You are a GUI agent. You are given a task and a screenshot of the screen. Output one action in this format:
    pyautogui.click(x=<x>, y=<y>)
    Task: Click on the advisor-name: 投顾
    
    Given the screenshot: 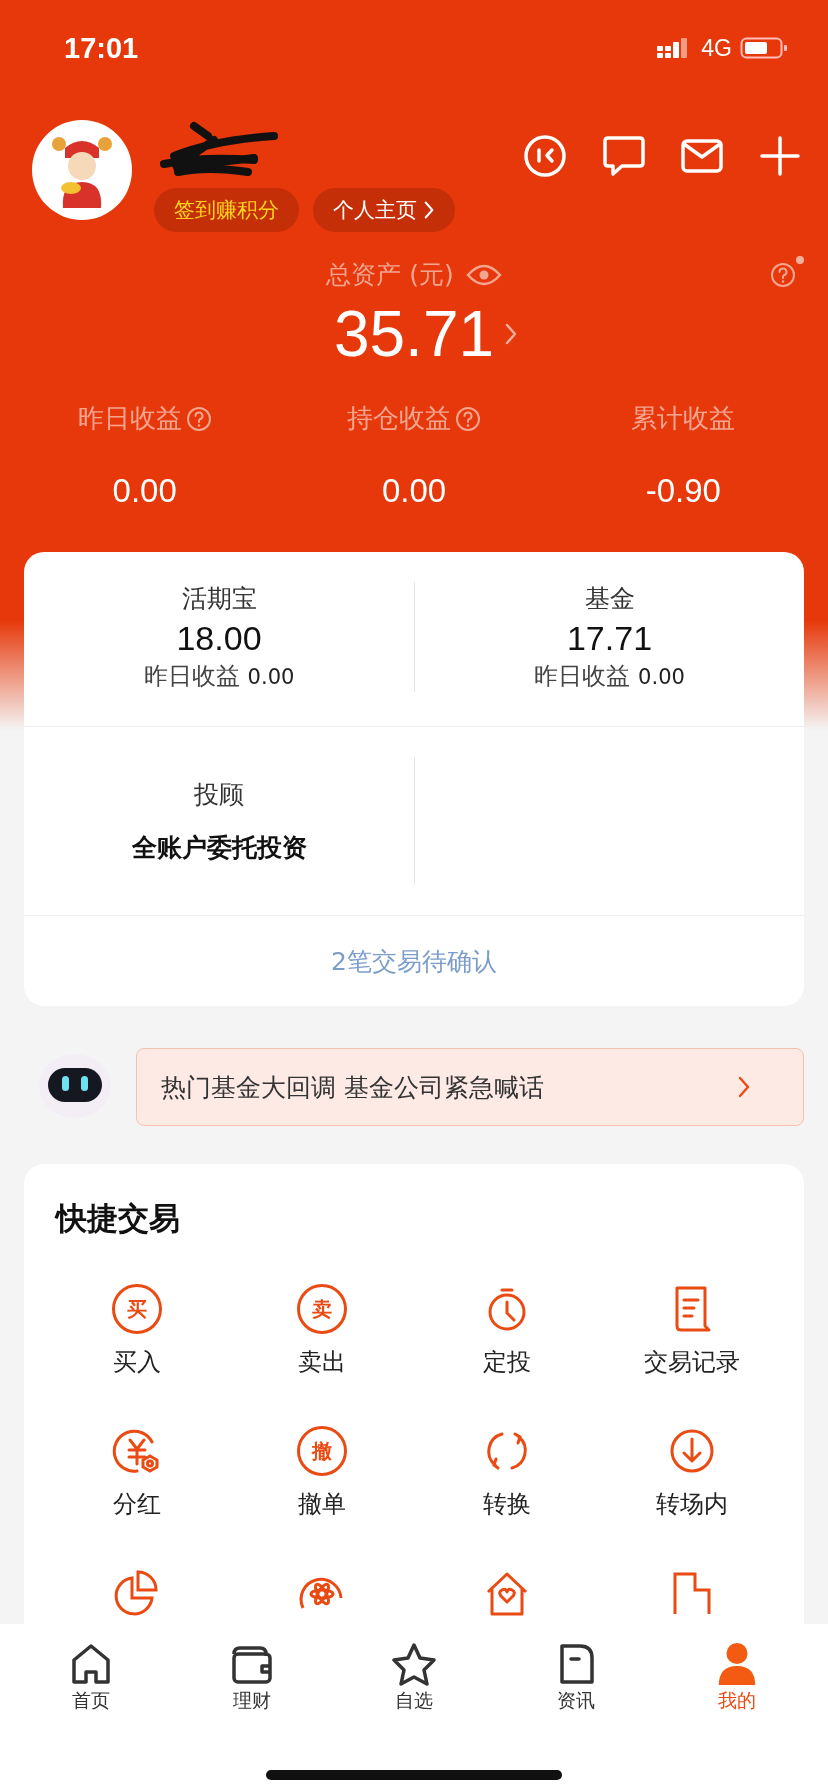 What is the action you would take?
    pyautogui.click(x=219, y=794)
    